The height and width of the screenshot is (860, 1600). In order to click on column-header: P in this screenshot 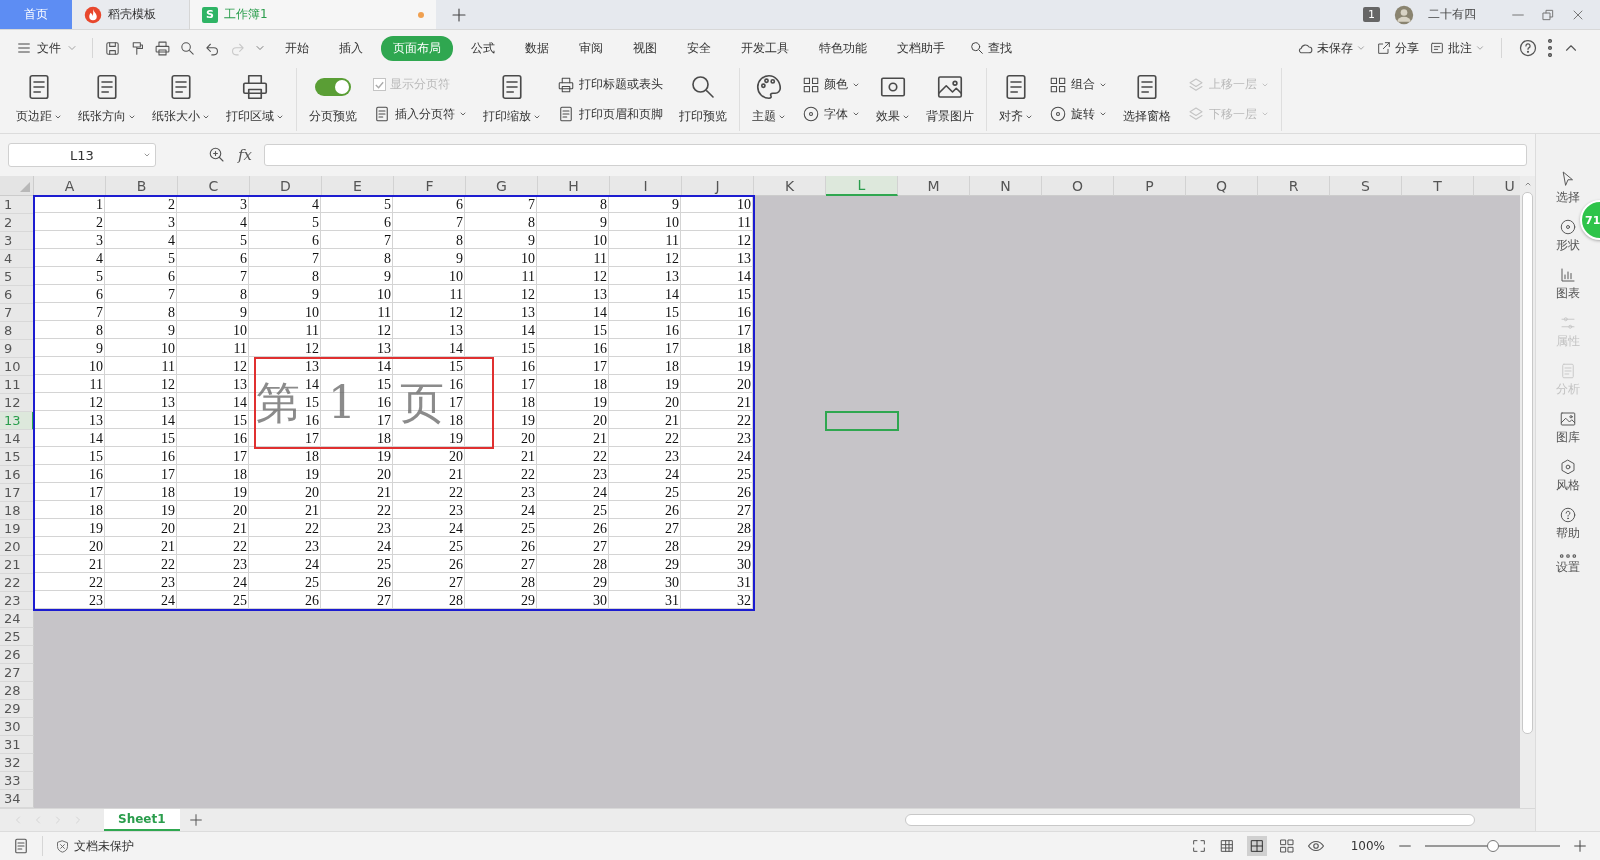, I will do `click(1150, 186)`.